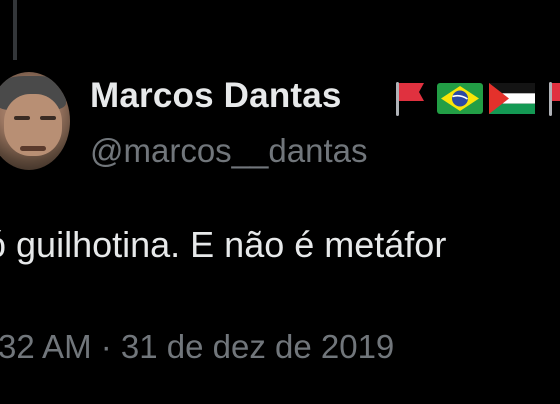 This screenshot has width=560, height=404. What do you see at coordinates (35, 121) in the screenshot?
I see `avatar` at bounding box center [35, 121].